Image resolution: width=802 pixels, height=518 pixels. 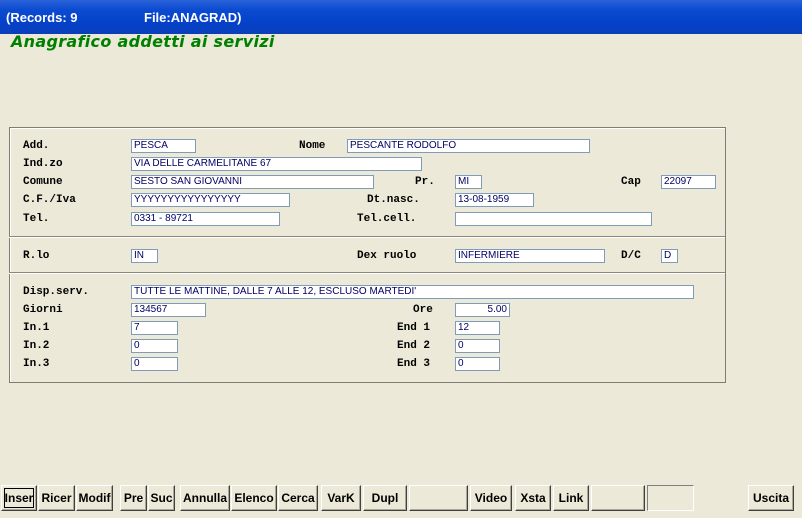 What do you see at coordinates (94, 498) in the screenshot?
I see `modif-button: Modif` at bounding box center [94, 498].